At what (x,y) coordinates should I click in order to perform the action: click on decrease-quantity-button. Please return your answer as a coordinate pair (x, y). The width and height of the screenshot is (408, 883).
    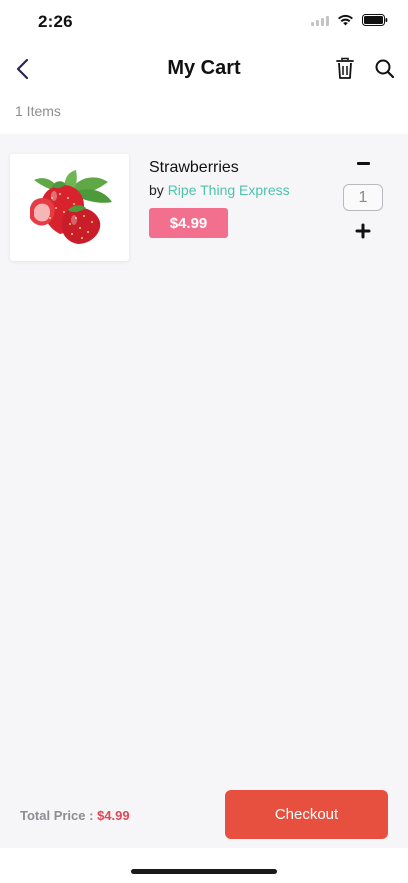
    Looking at the image, I should click on (363, 163).